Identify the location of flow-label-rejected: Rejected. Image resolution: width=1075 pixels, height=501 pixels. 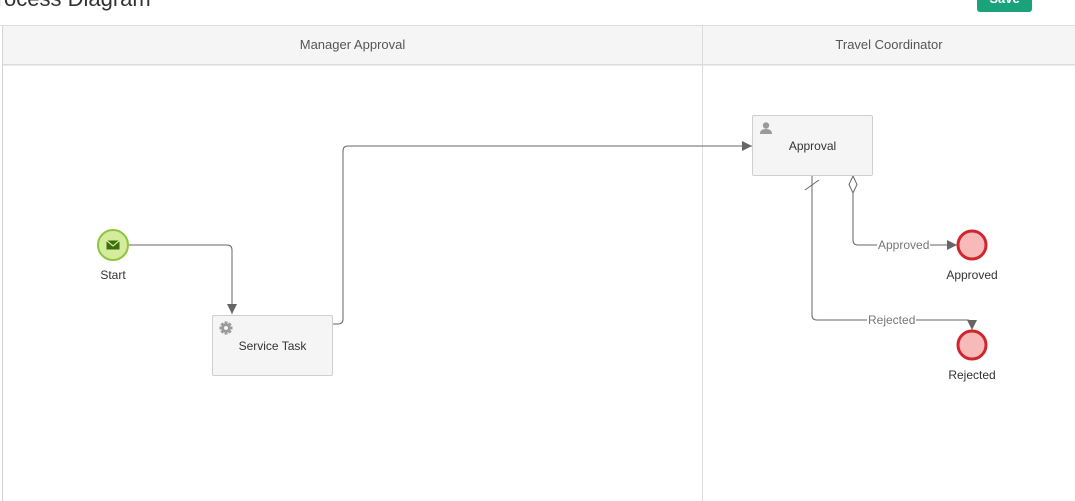
(892, 320).